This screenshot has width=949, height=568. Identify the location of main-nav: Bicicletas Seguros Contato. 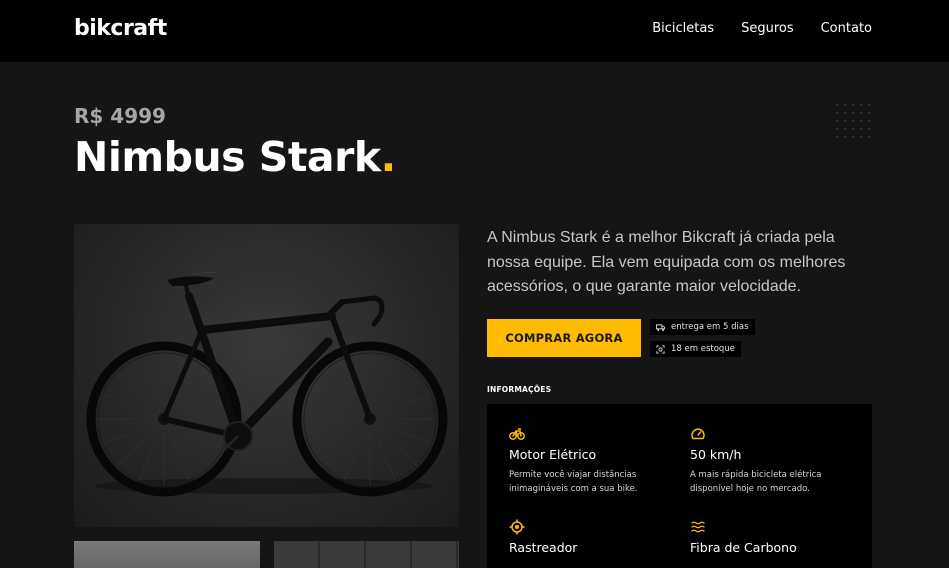
(762, 28).